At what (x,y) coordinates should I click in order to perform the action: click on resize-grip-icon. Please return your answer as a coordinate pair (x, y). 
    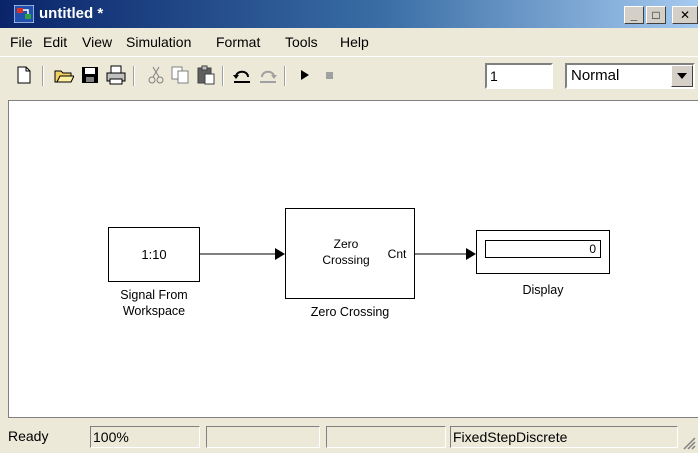
    Looking at the image, I should click on (688, 442).